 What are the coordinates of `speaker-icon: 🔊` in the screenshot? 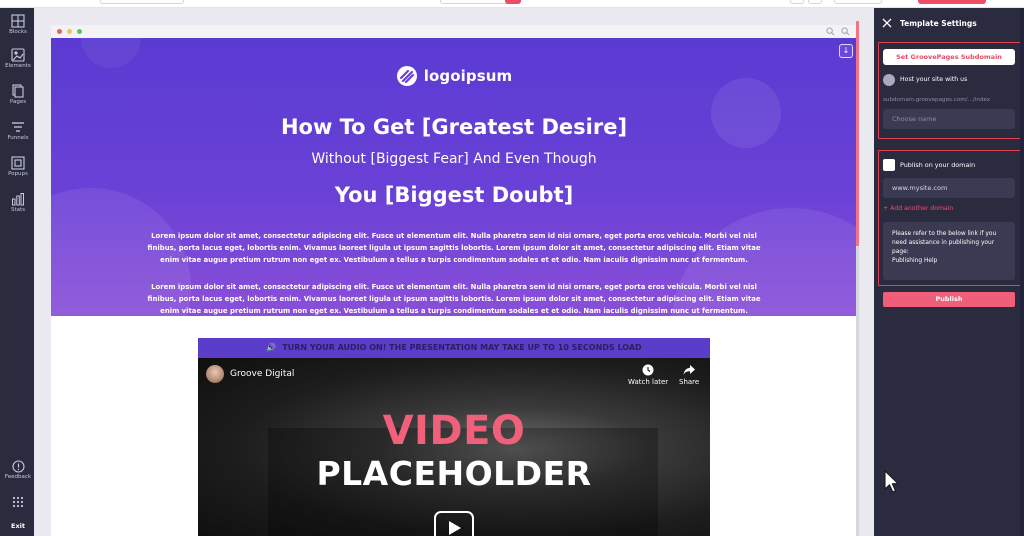 It's located at (271, 347).